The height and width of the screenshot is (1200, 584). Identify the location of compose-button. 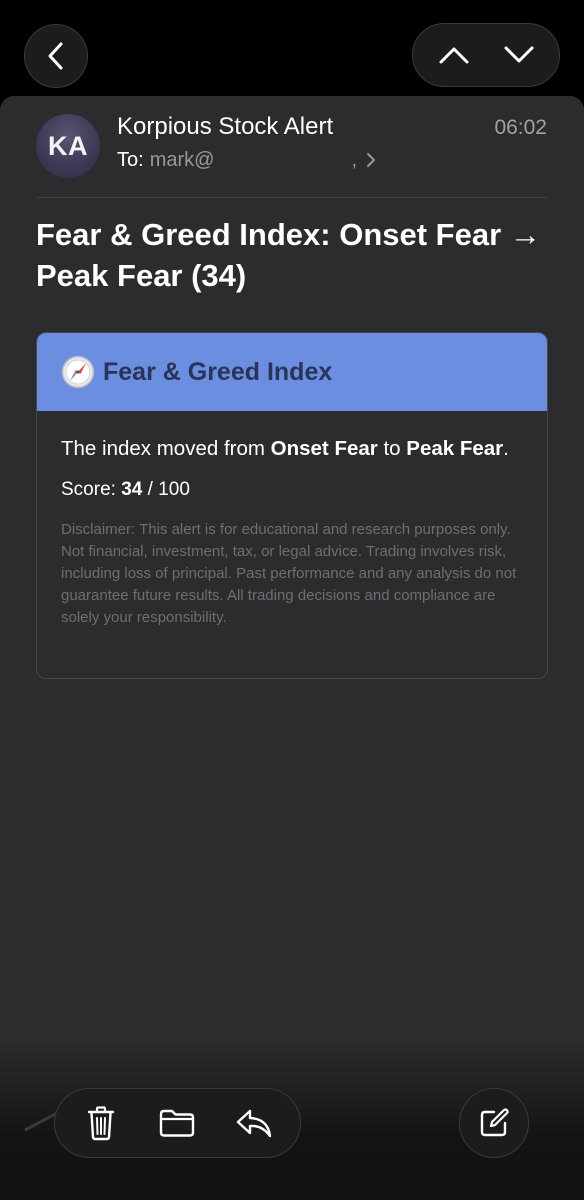
(494, 1123).